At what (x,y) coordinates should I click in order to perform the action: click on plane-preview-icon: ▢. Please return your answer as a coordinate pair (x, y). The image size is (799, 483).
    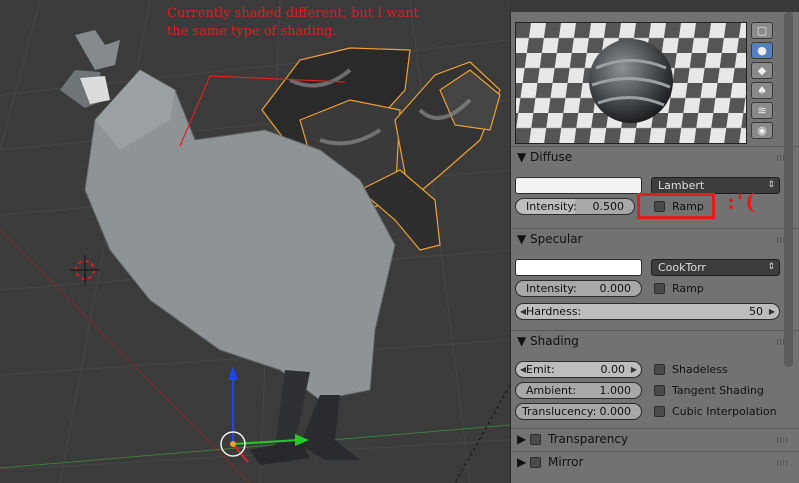
    Looking at the image, I should click on (762, 30).